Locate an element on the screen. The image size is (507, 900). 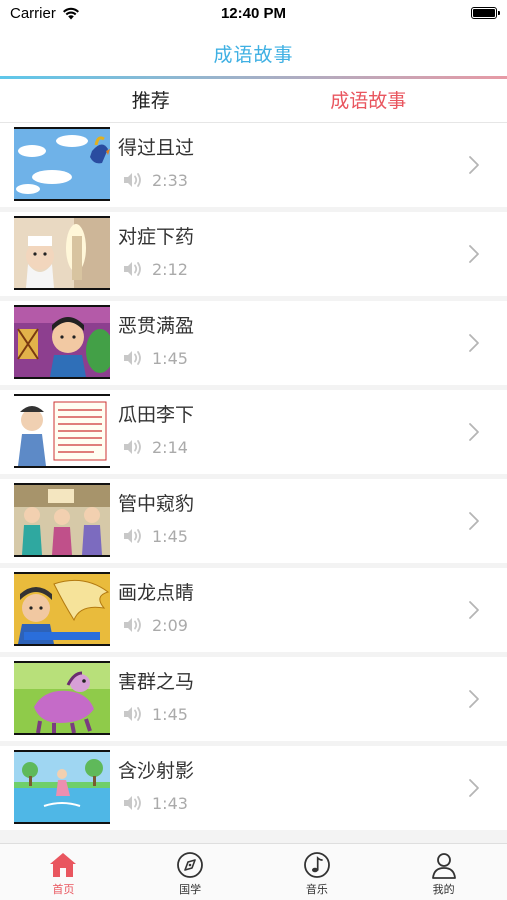
story-title: 管中窥豹 is located at coordinates (156, 504).